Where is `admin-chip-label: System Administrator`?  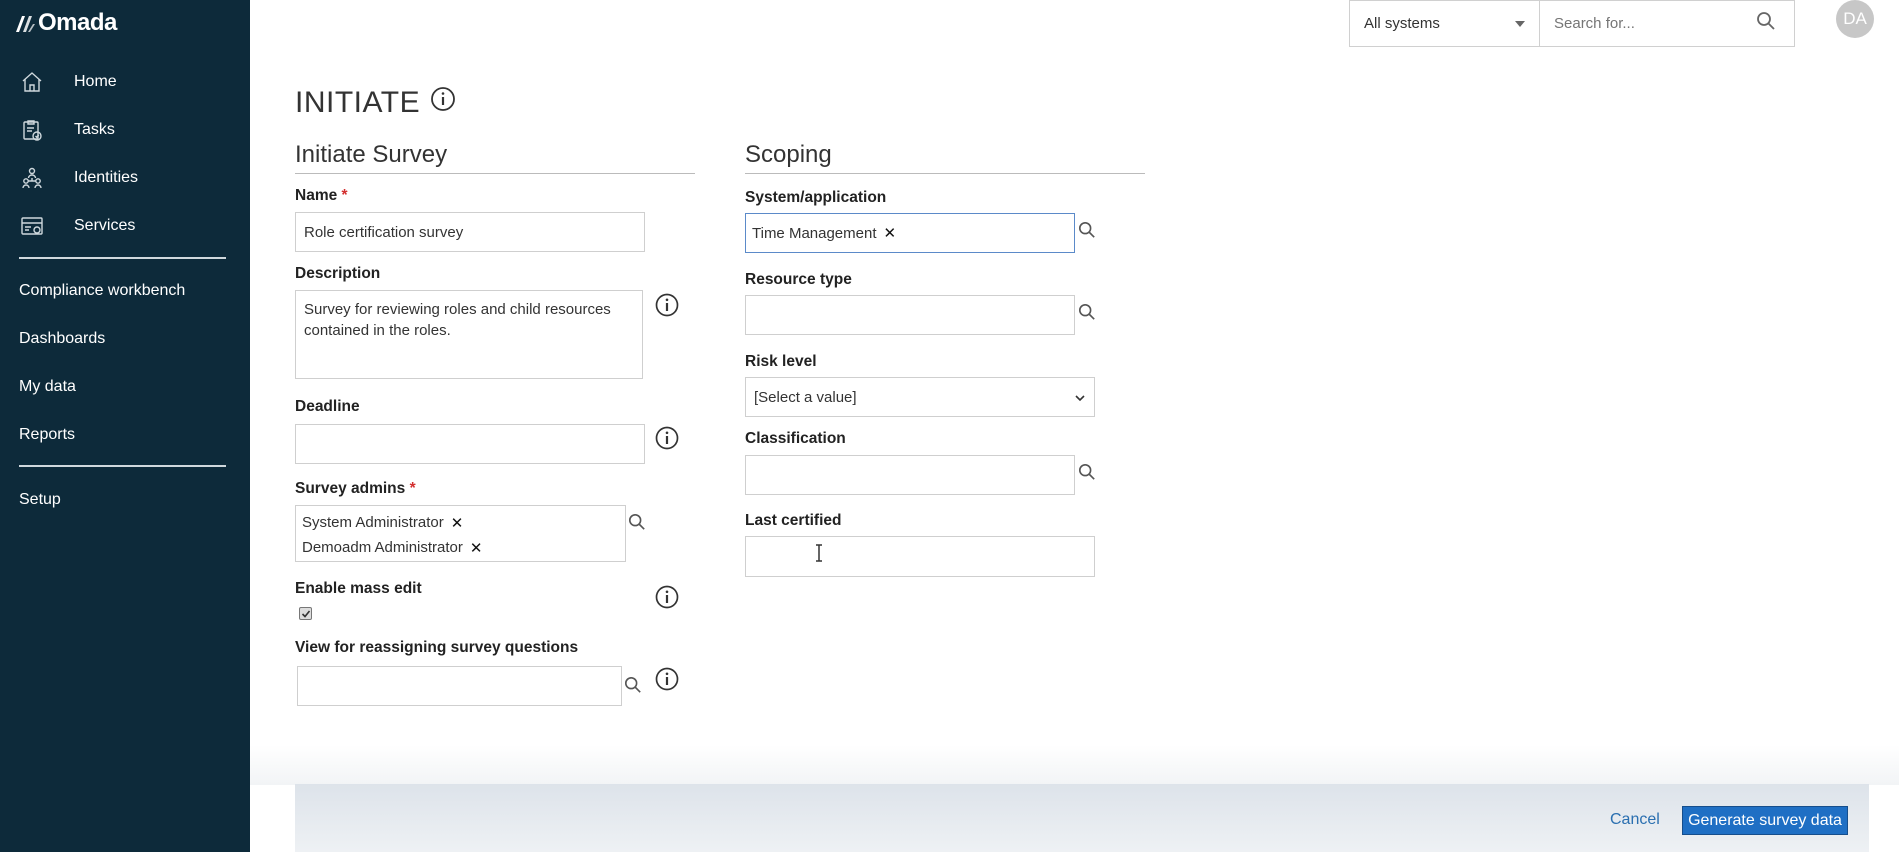 admin-chip-label: System Administrator is located at coordinates (373, 522).